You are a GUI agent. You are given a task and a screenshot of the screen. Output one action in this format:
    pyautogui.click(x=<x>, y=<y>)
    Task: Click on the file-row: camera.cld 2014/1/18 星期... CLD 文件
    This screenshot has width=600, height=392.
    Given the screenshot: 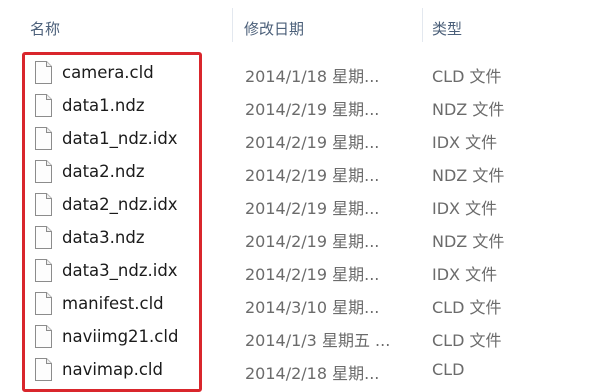 What is the action you would take?
    pyautogui.click(x=300, y=74)
    